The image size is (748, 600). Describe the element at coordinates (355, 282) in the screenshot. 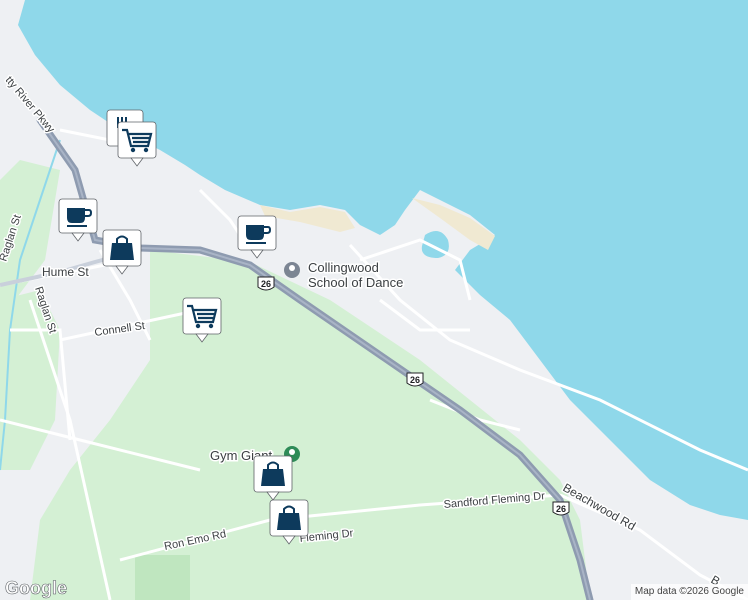

I see `place-label-line2: School of Dance` at that location.